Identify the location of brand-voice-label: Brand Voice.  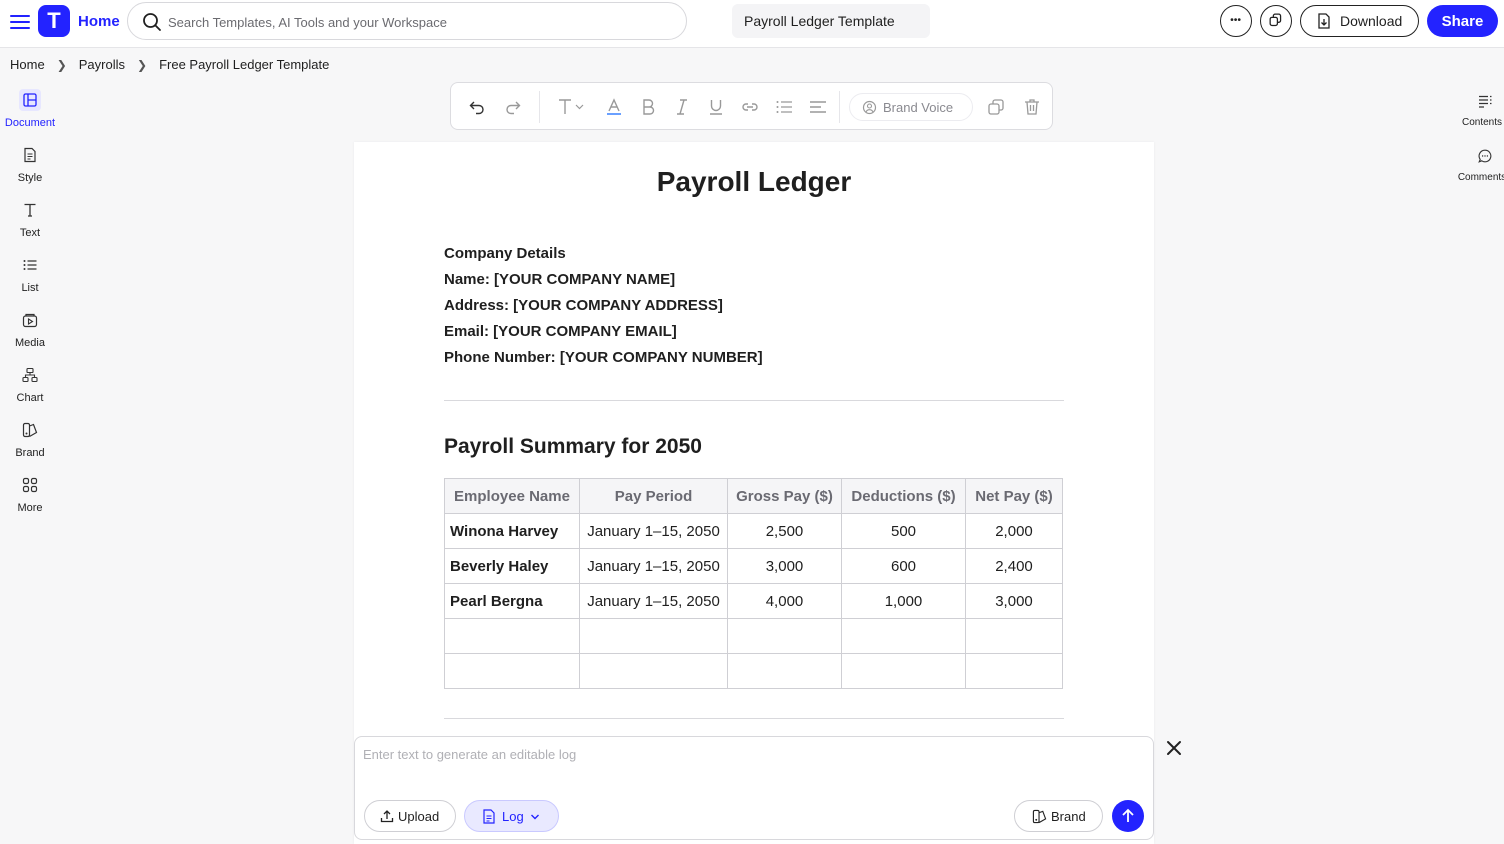
(918, 107).